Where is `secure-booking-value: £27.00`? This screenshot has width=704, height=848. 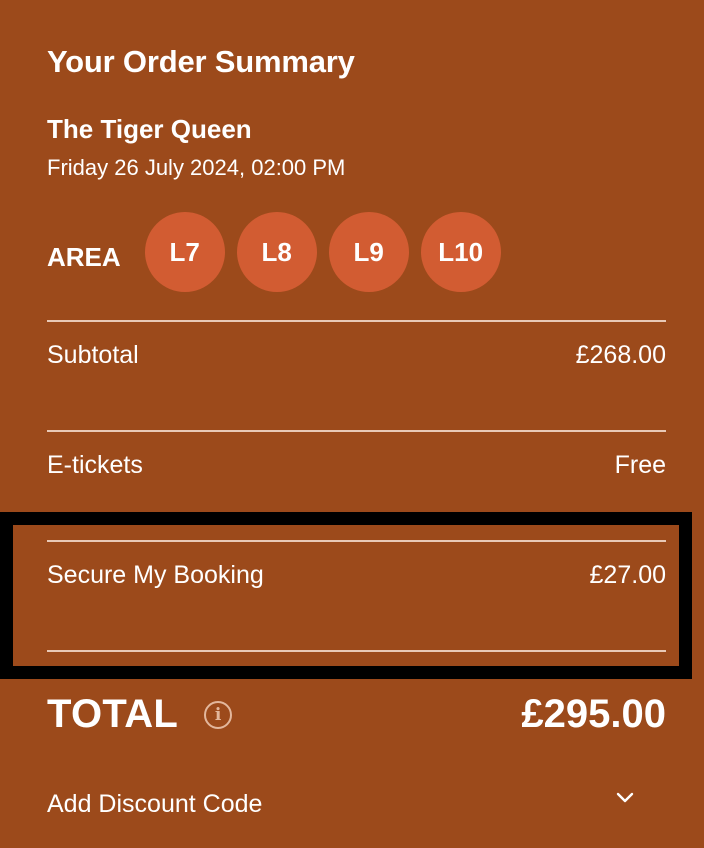 secure-booking-value: £27.00 is located at coordinates (627, 575).